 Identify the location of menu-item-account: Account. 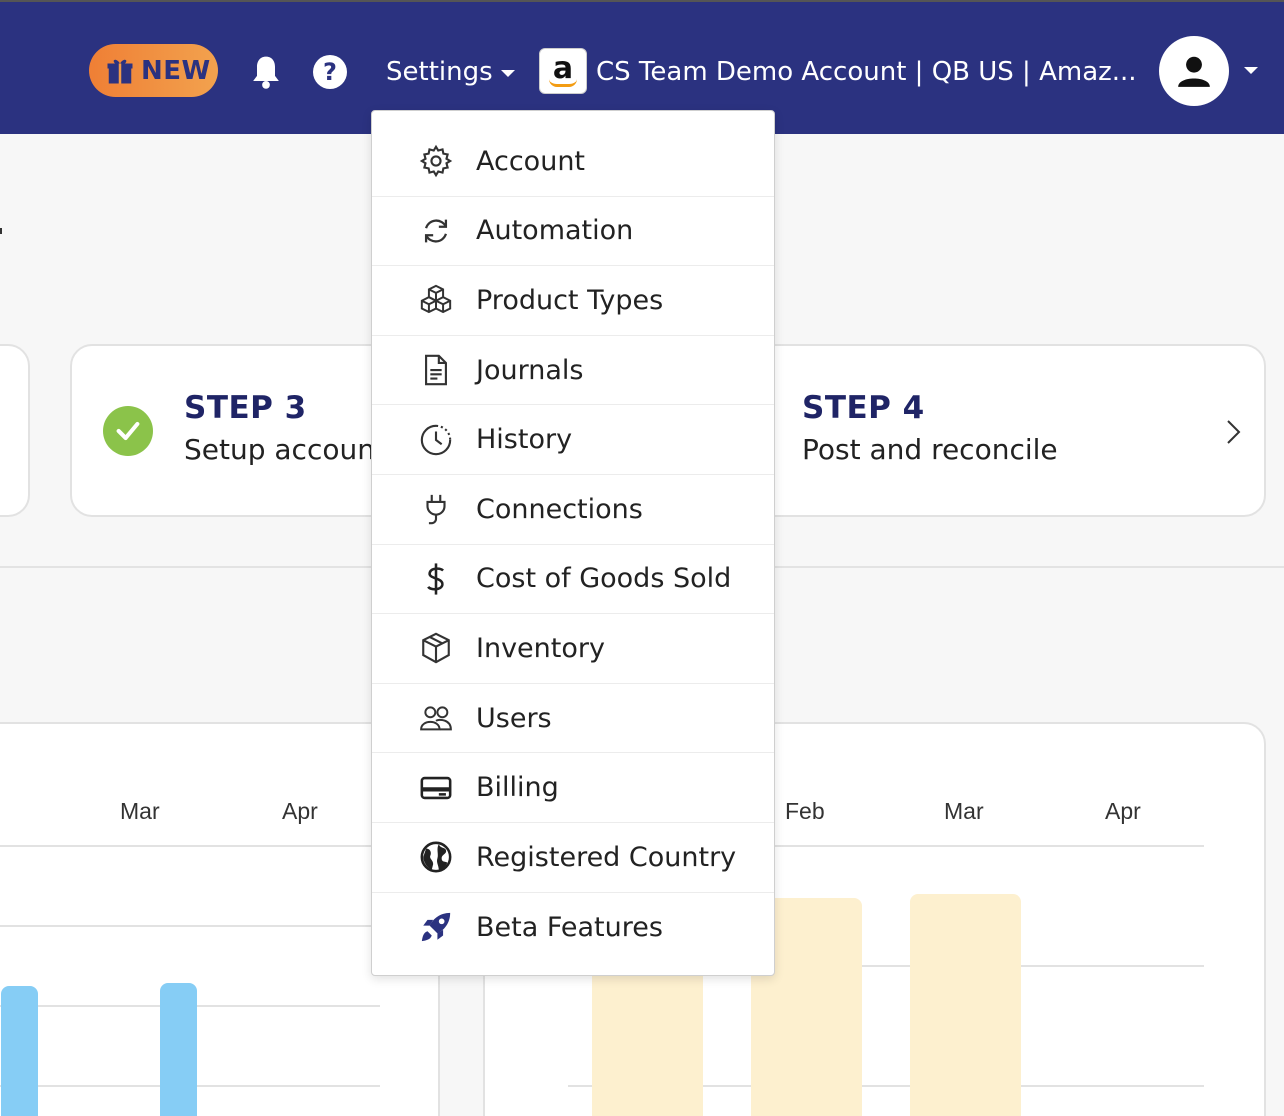
(573, 162).